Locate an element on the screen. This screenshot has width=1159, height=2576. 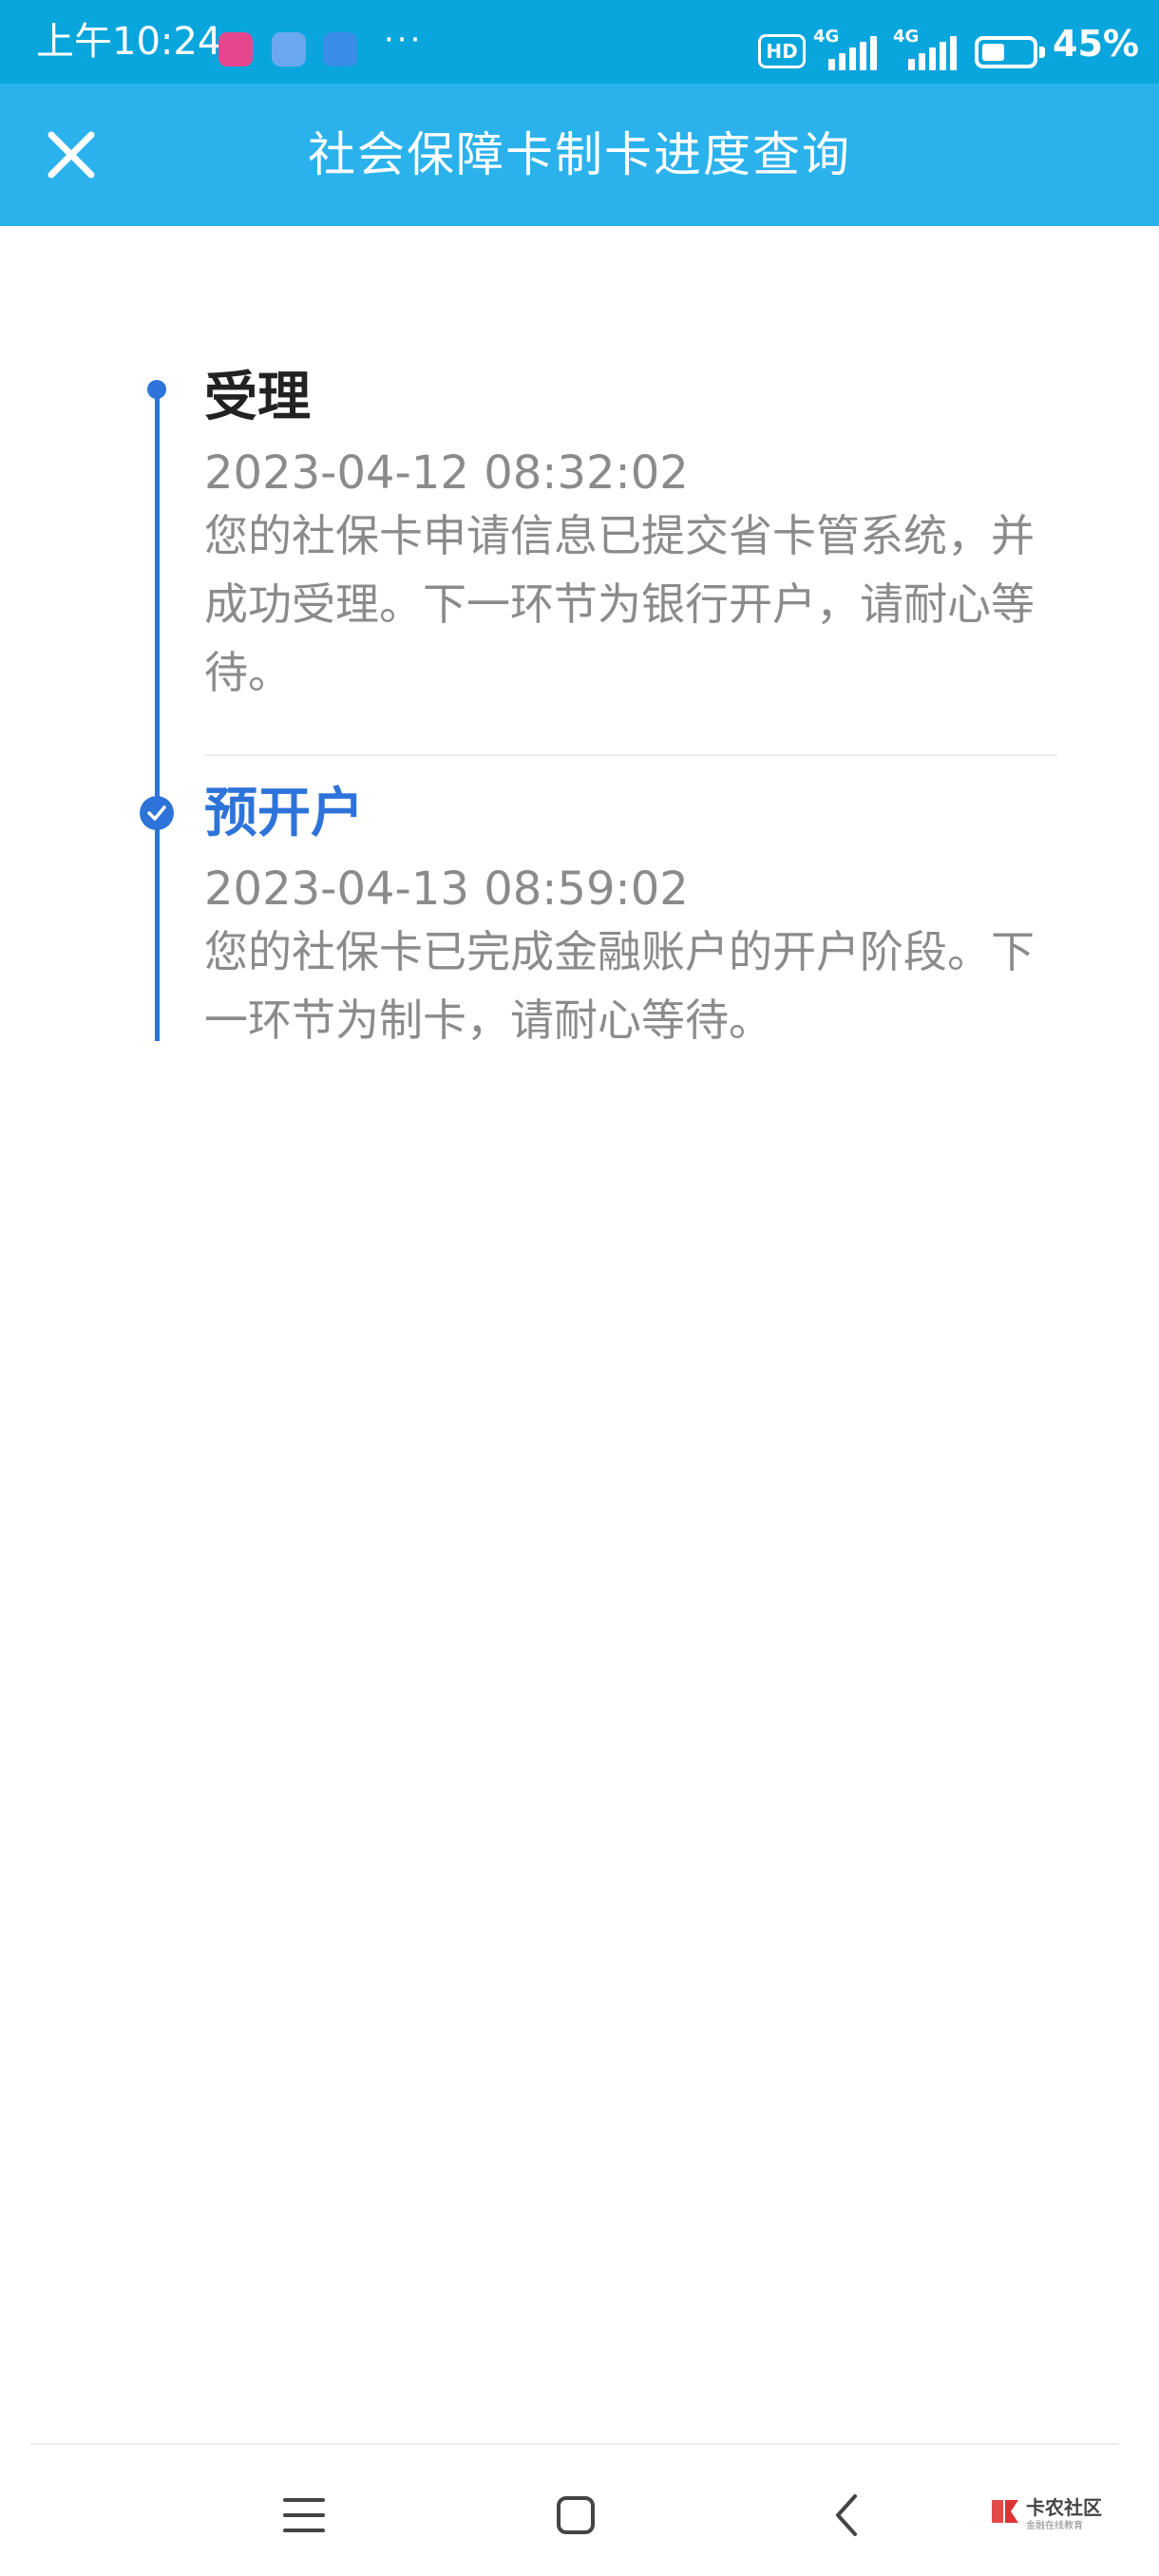
more-notifications-icon: ··· is located at coordinates (404, 40).